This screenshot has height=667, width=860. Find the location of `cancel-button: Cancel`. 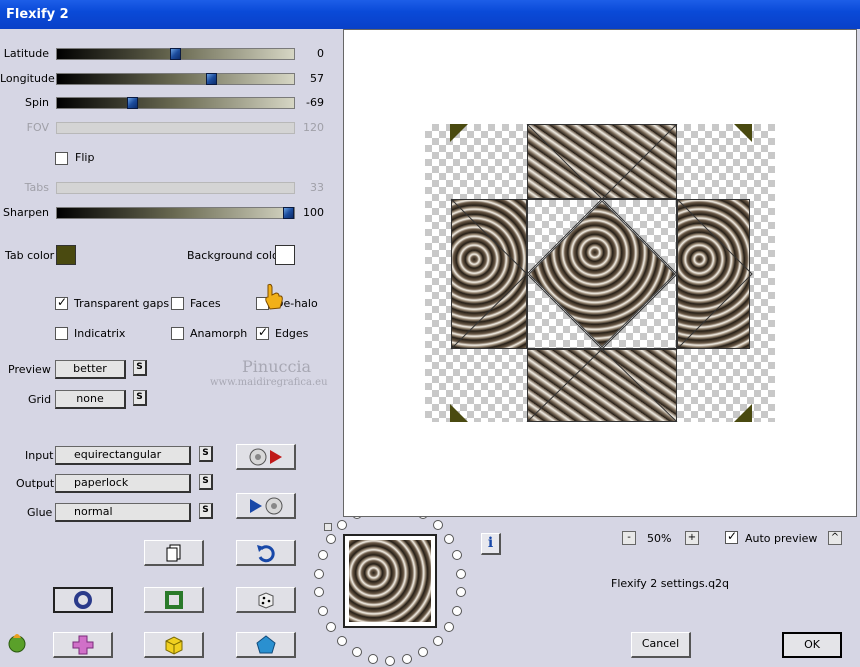

cancel-button: Cancel is located at coordinates (661, 645).